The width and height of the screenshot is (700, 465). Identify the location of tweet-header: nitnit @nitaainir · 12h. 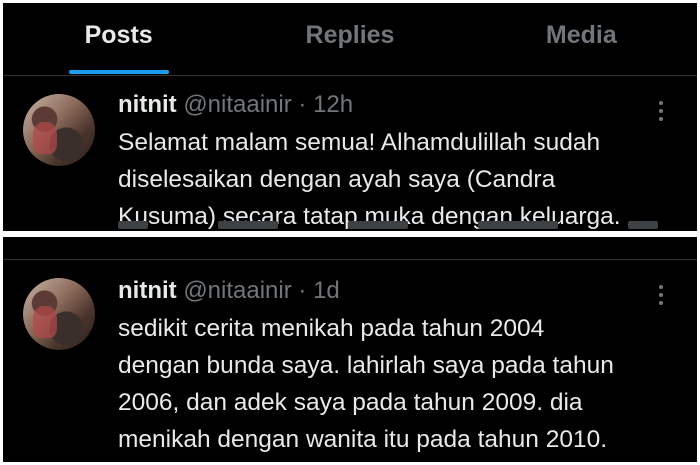
(235, 105).